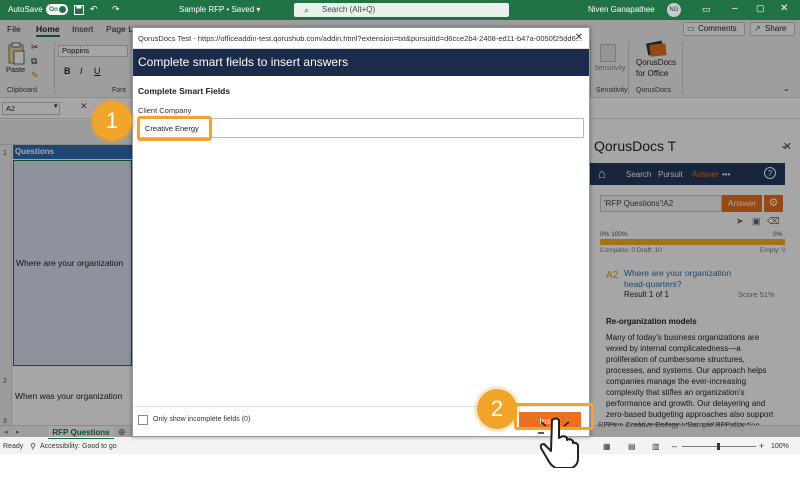  What do you see at coordinates (307, 10) in the screenshot?
I see `search-icon: ⌕` at bounding box center [307, 10].